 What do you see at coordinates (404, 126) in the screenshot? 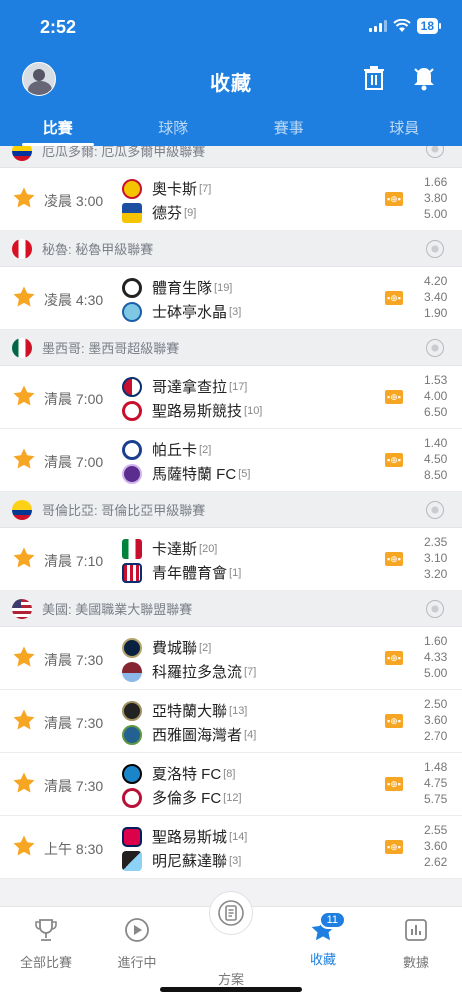
I see `tab-players: 球員` at bounding box center [404, 126].